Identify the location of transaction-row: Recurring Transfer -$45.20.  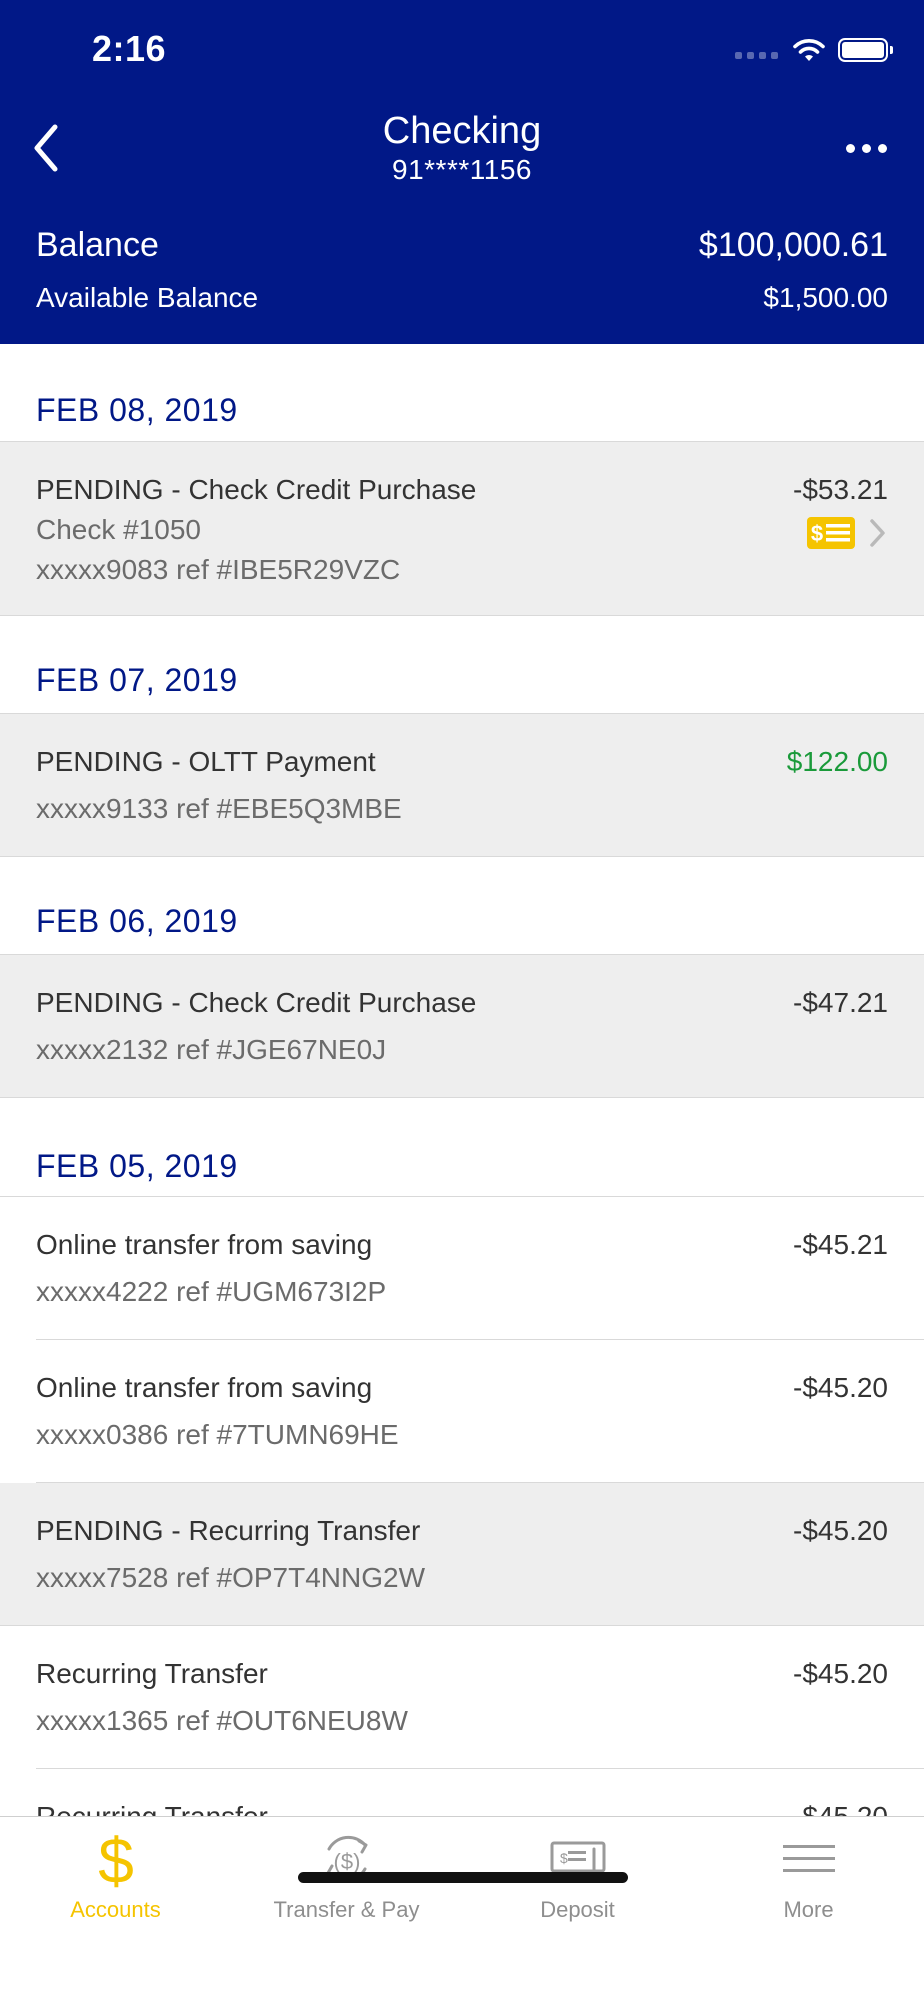
(462, 1792).